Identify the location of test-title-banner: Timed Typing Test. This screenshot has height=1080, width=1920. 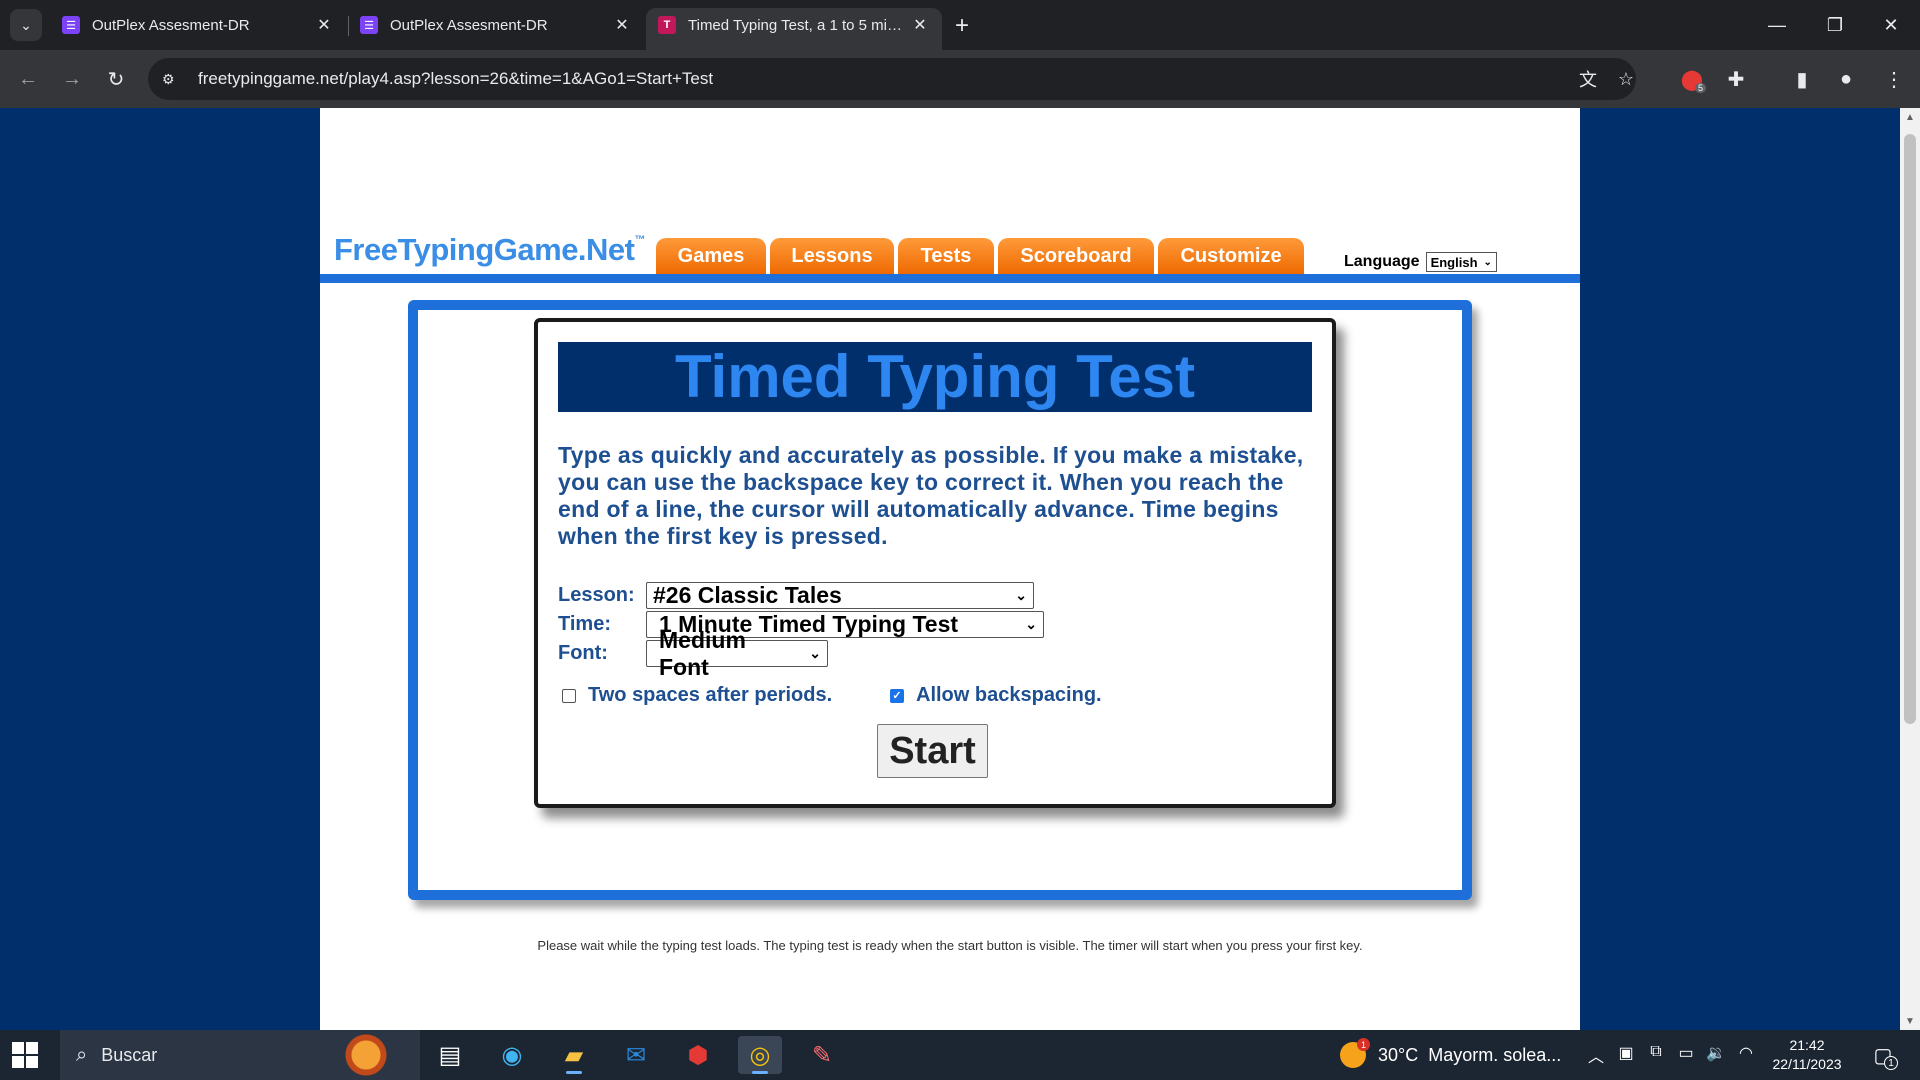
(935, 377).